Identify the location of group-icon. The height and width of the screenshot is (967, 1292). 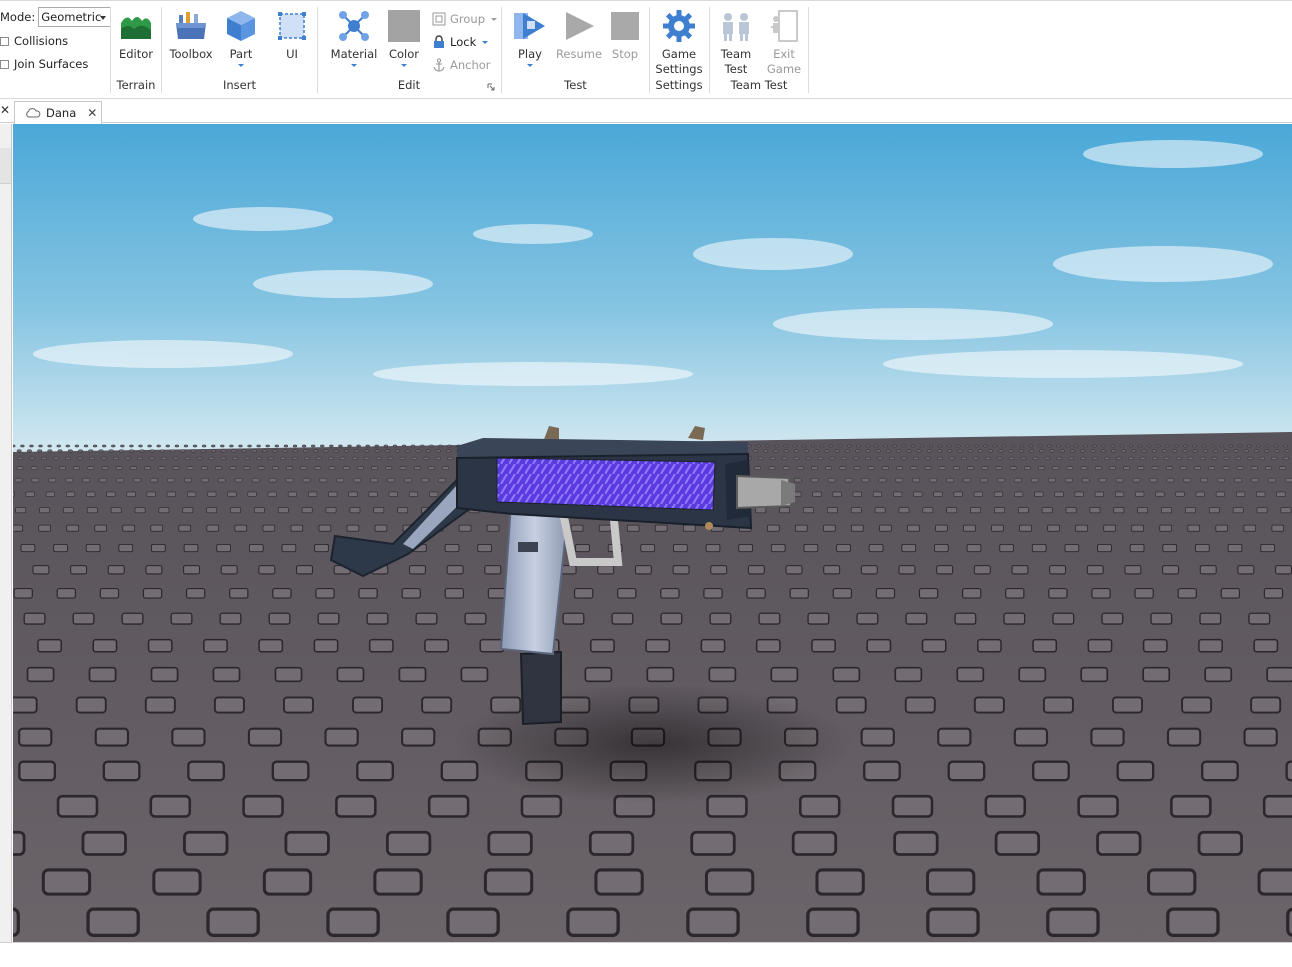
(439, 19).